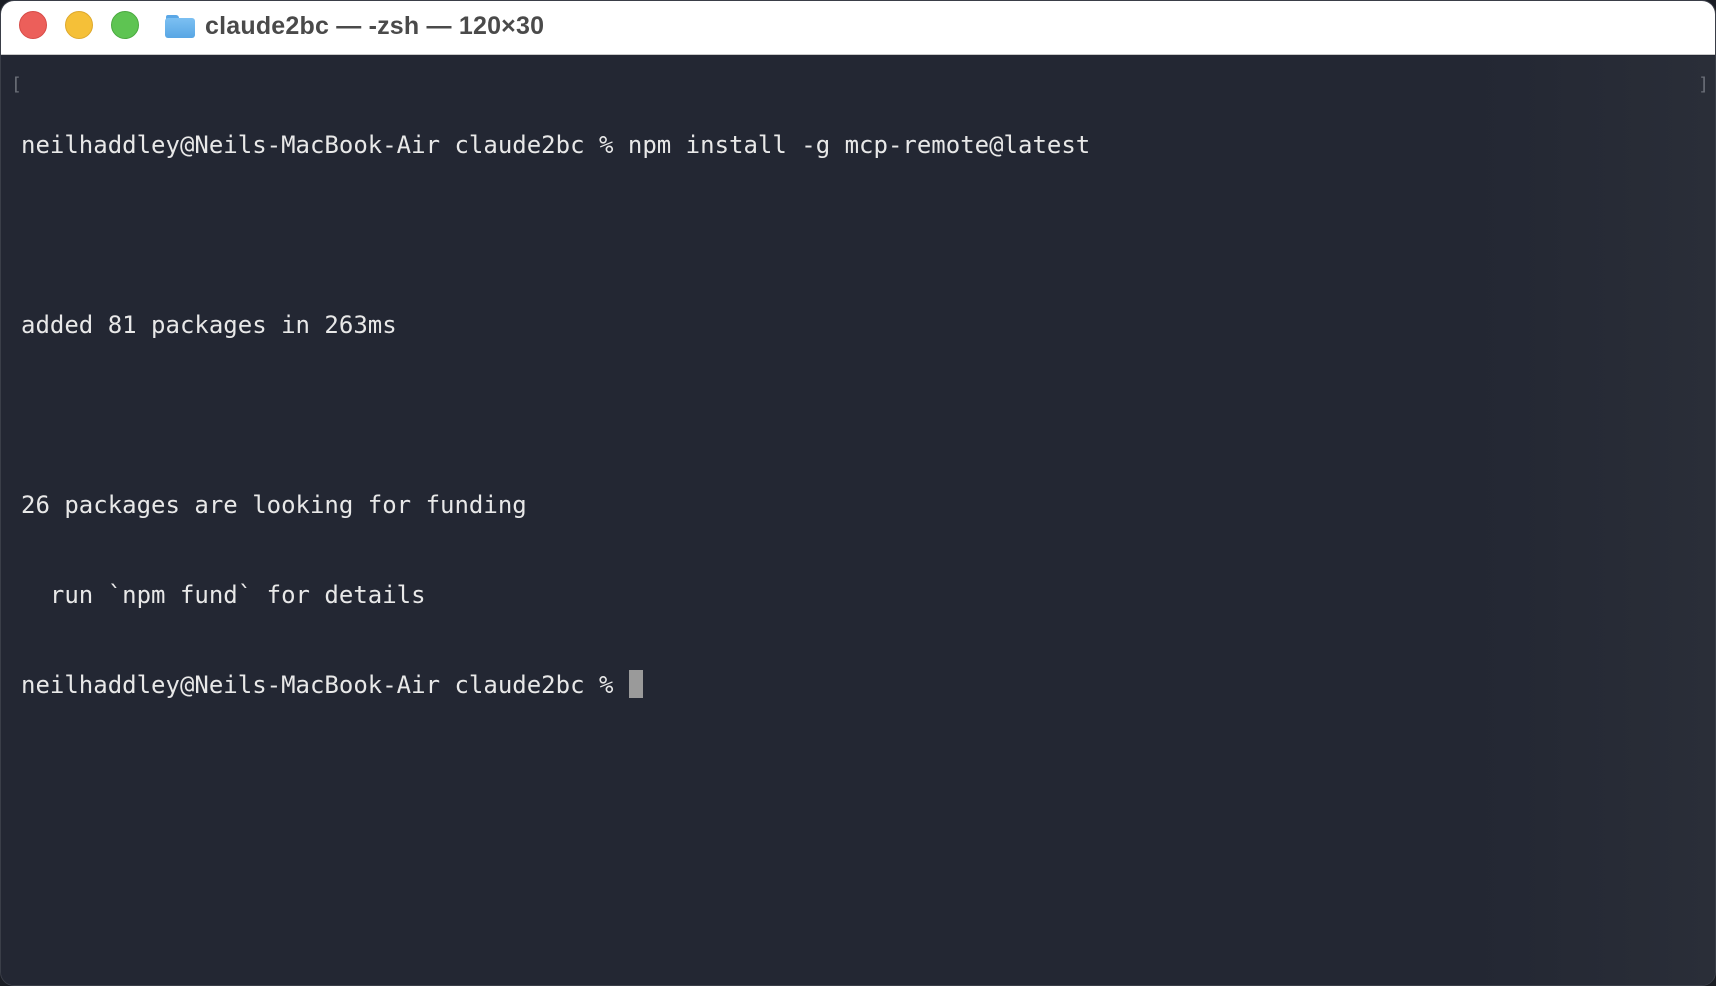 The image size is (1716, 986). What do you see at coordinates (1703, 84) in the screenshot?
I see `mark-right: ]` at bounding box center [1703, 84].